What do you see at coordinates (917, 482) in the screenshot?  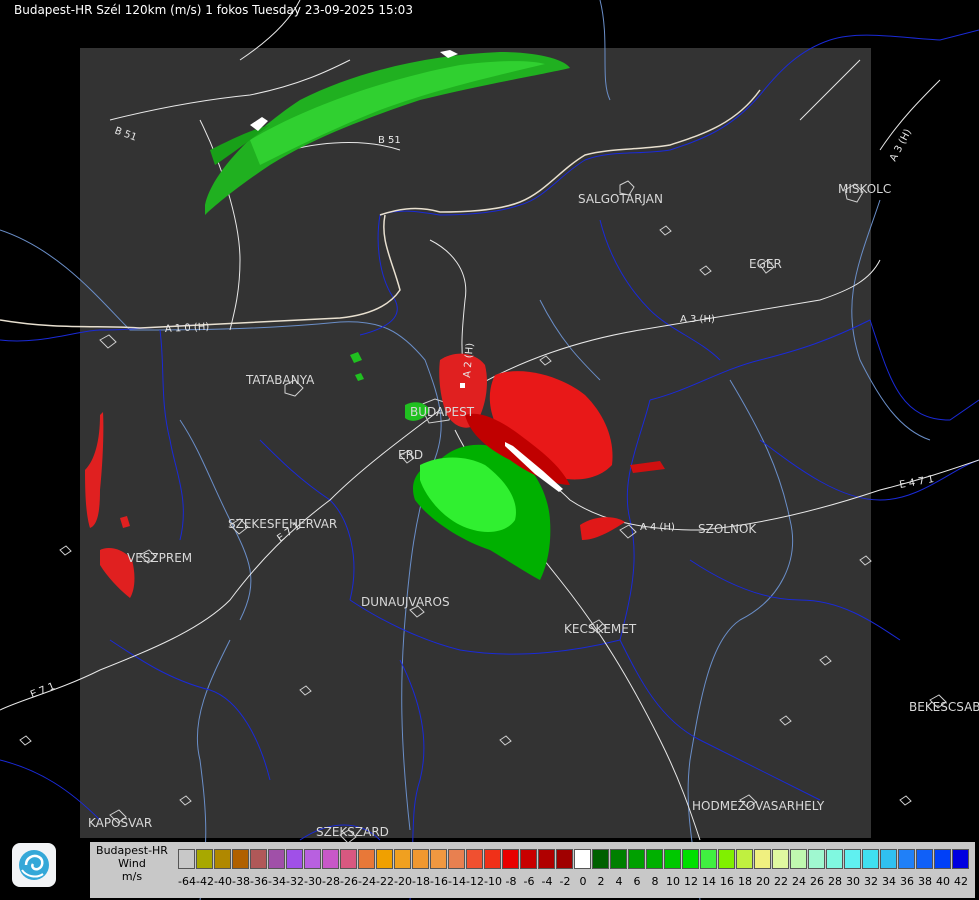 I see `road-label-e471: E 4 7 1` at bounding box center [917, 482].